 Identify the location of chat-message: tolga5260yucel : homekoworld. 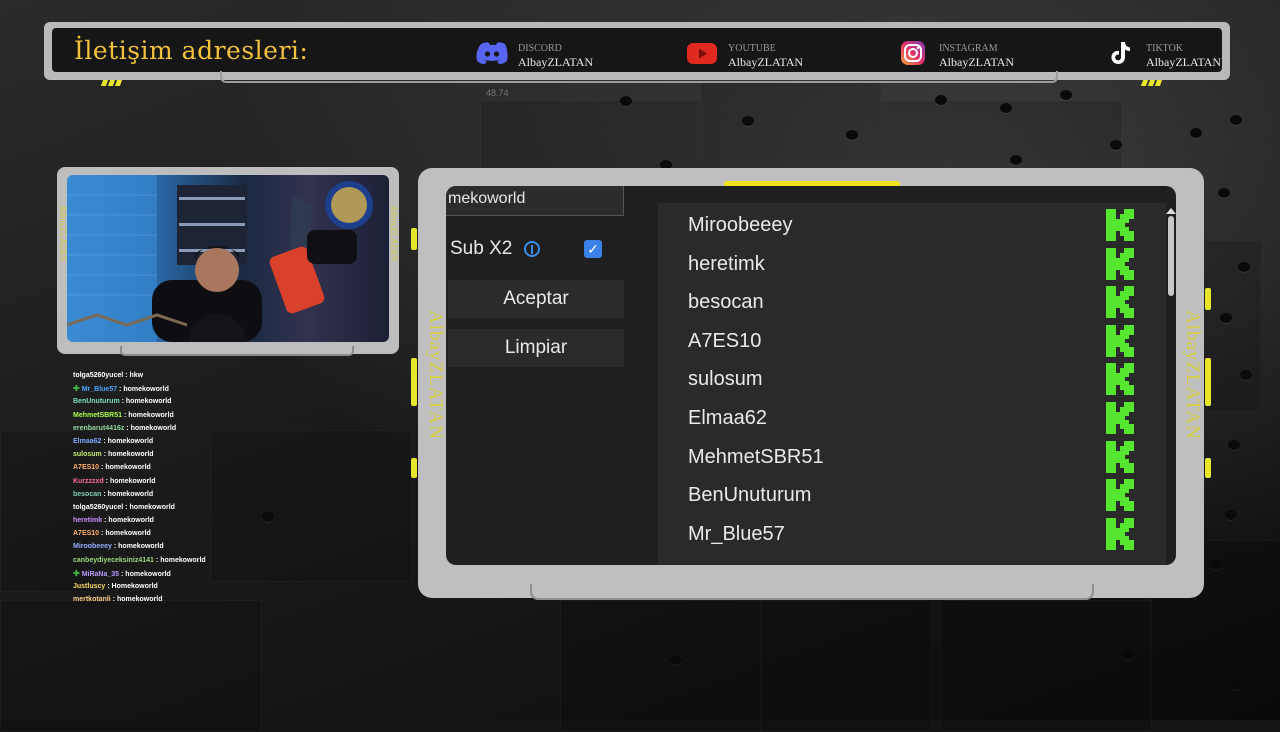
(238, 507).